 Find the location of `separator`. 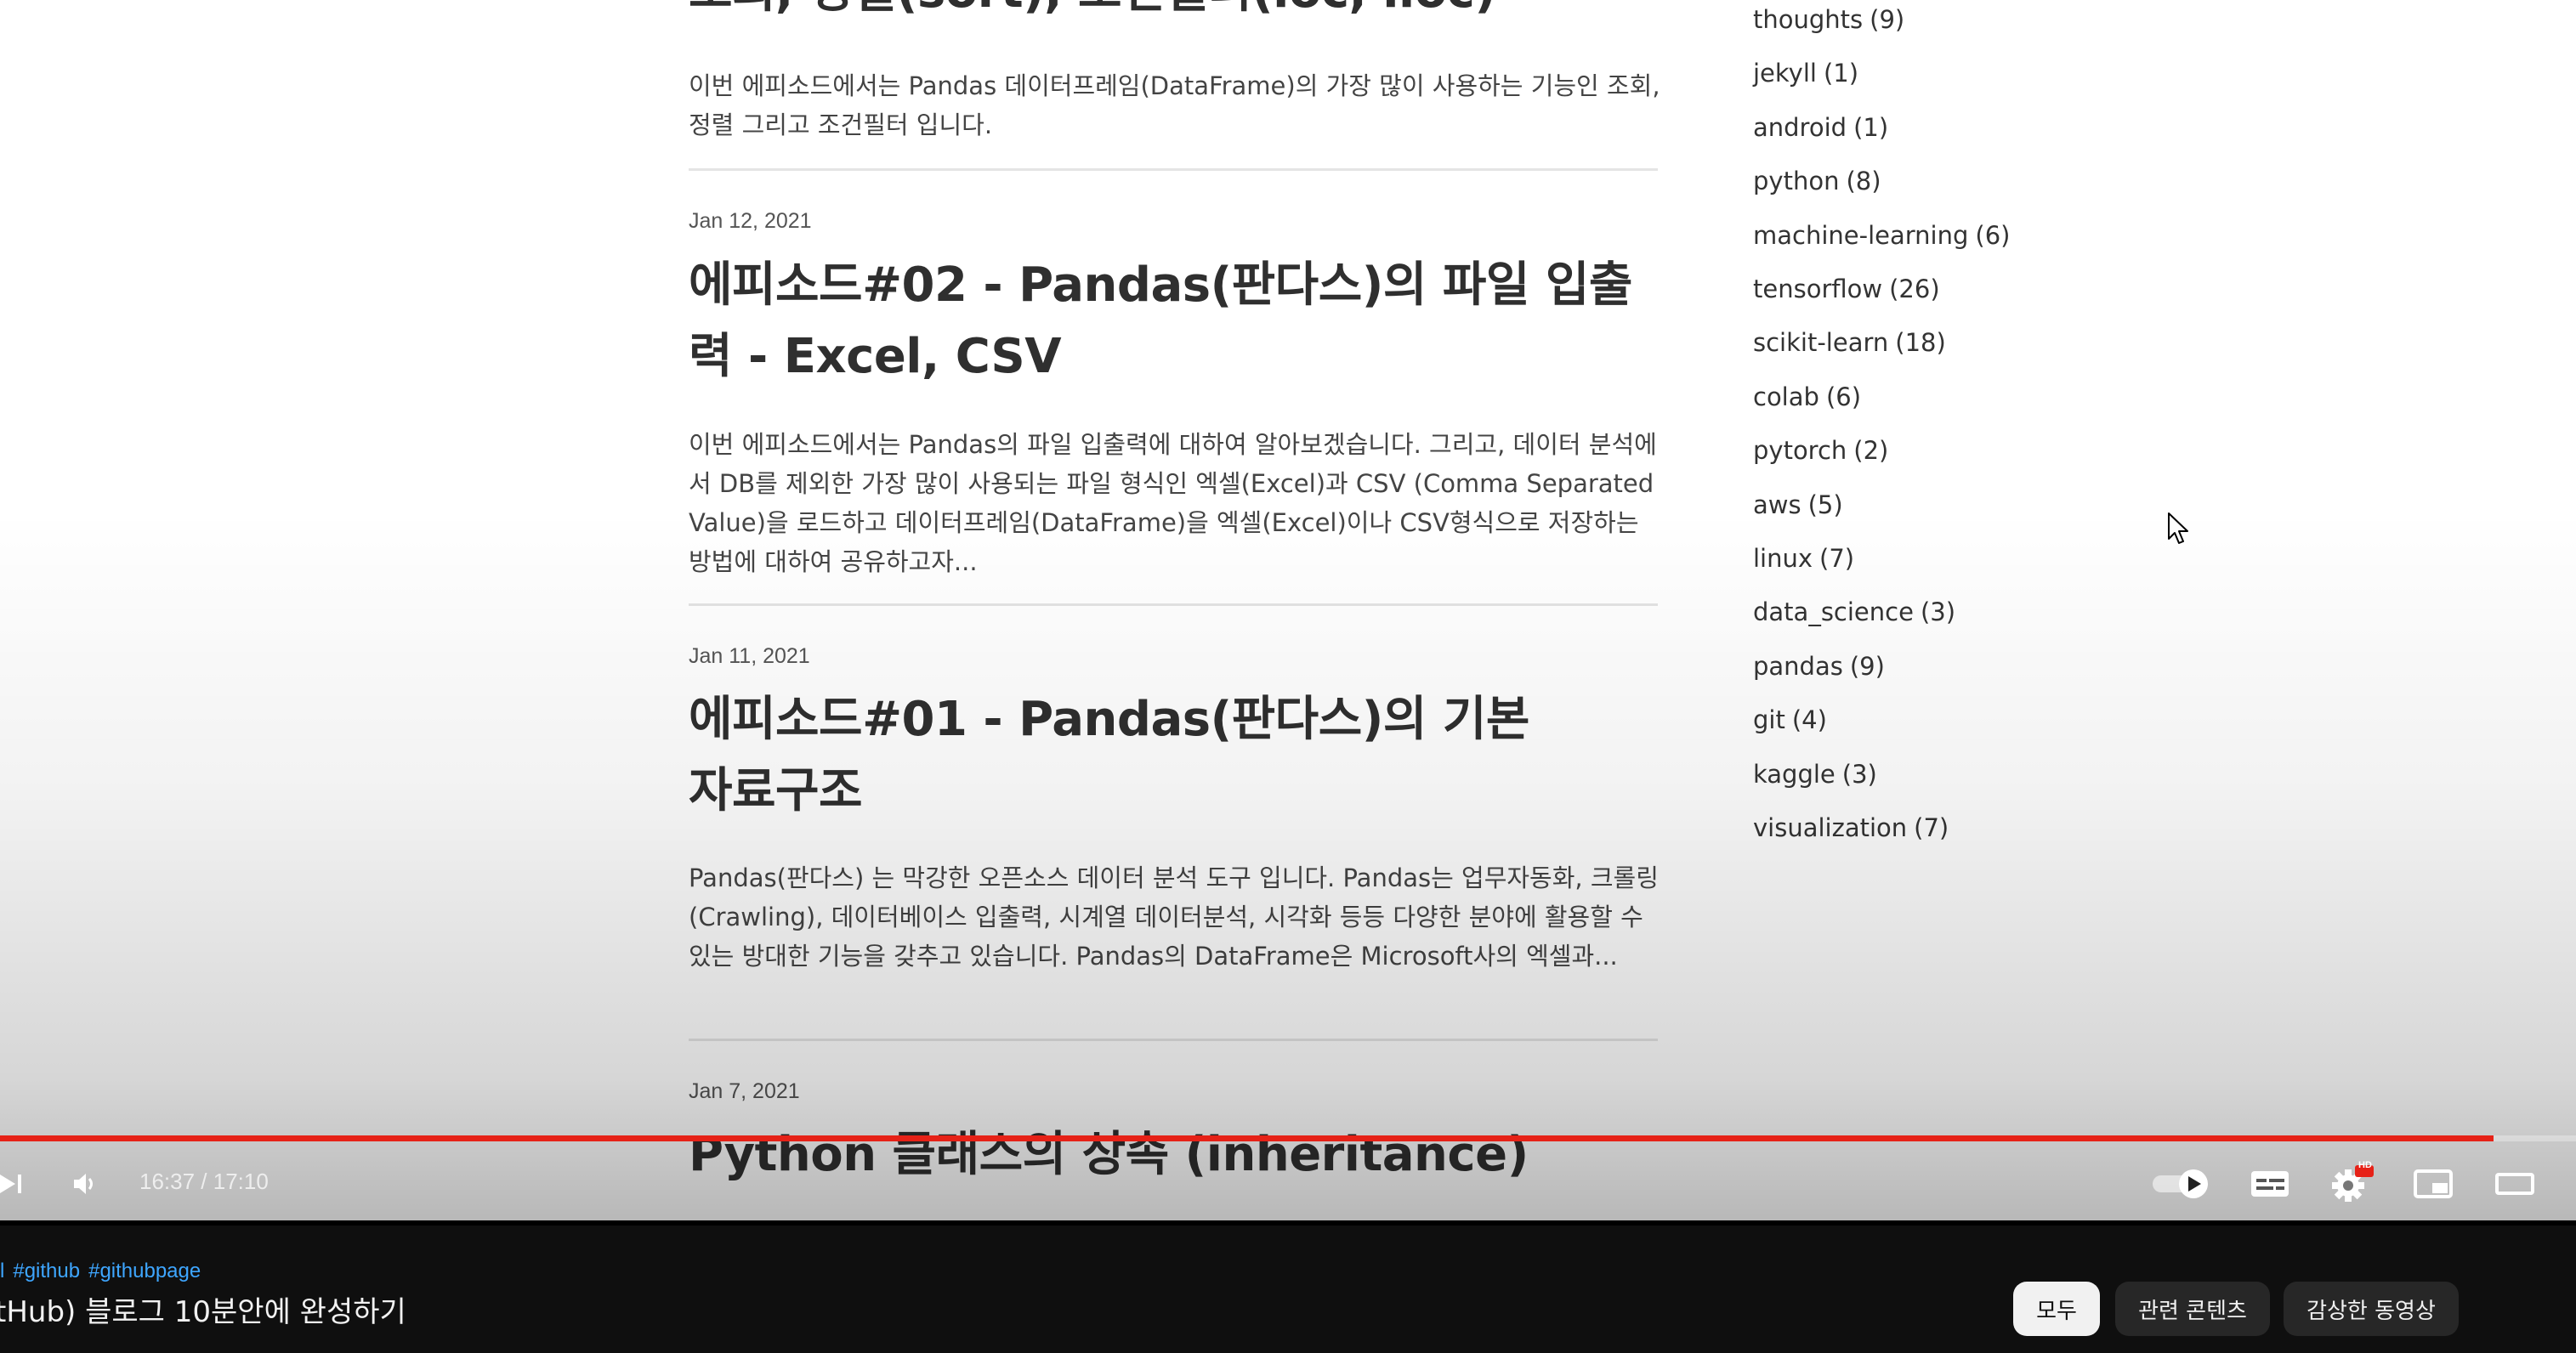

separator is located at coordinates (1288, 1223).